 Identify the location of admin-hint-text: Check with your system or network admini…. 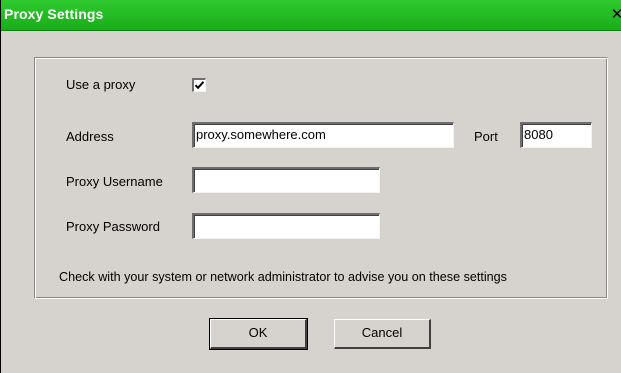
(283, 277).